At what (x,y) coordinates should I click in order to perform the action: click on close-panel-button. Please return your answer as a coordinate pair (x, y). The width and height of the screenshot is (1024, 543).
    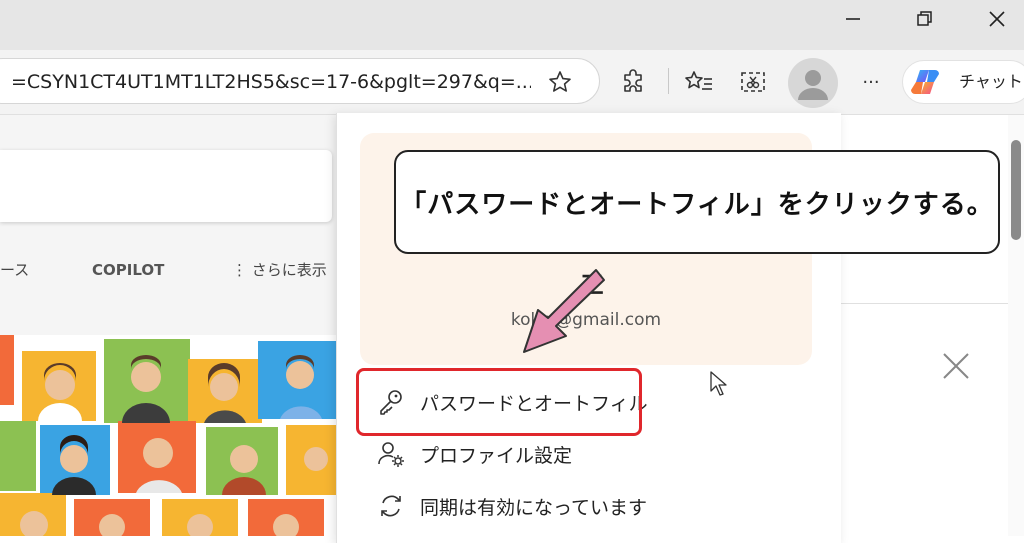
    Looking at the image, I should click on (956, 366).